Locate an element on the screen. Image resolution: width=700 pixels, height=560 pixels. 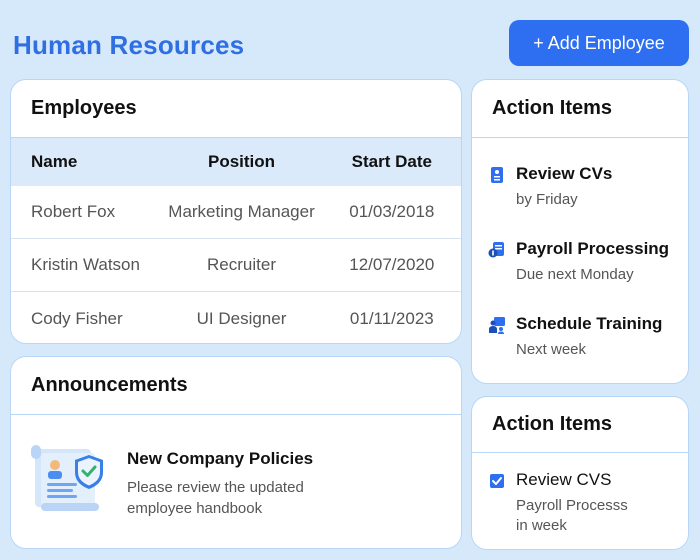
action-item-schedule-training: Schedule Training Next week is located at coordinates (580, 348).